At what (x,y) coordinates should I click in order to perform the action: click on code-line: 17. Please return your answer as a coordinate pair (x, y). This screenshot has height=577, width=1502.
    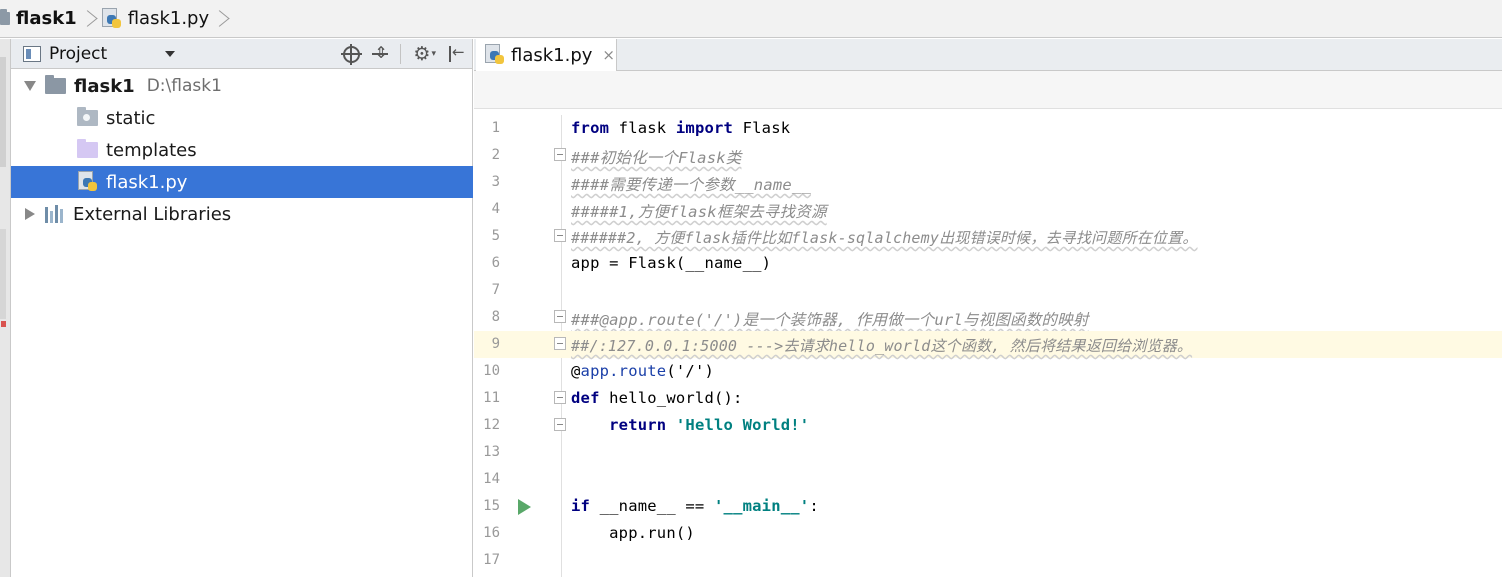
    Looking at the image, I should click on (491, 560).